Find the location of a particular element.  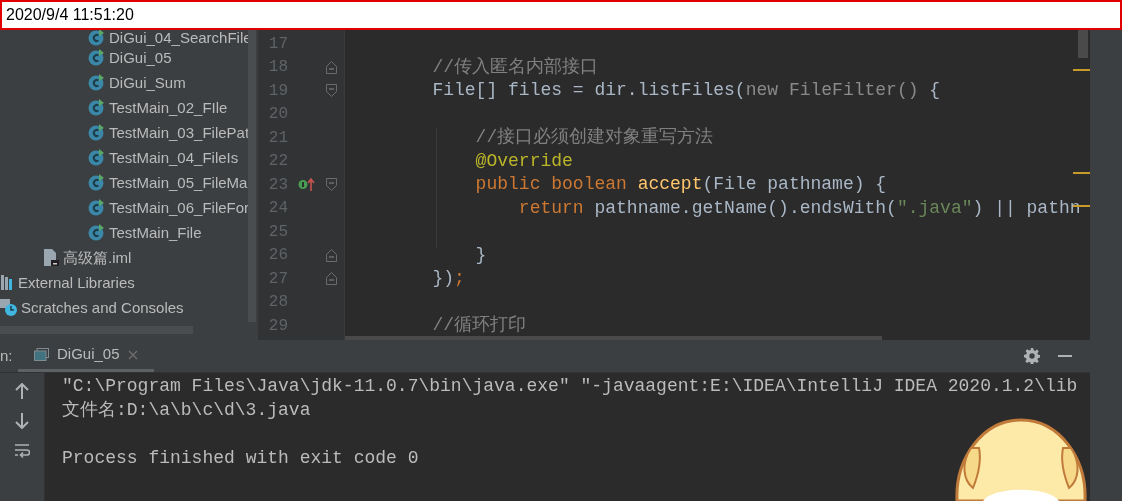

code-comment: //循环打印 is located at coordinates (479, 326).